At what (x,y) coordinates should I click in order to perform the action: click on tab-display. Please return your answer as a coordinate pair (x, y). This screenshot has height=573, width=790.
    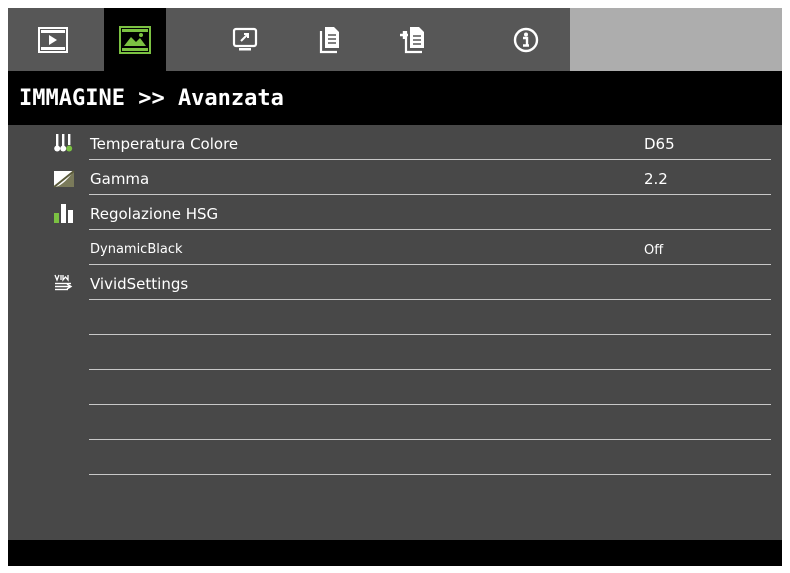
    Looking at the image, I should click on (245, 39).